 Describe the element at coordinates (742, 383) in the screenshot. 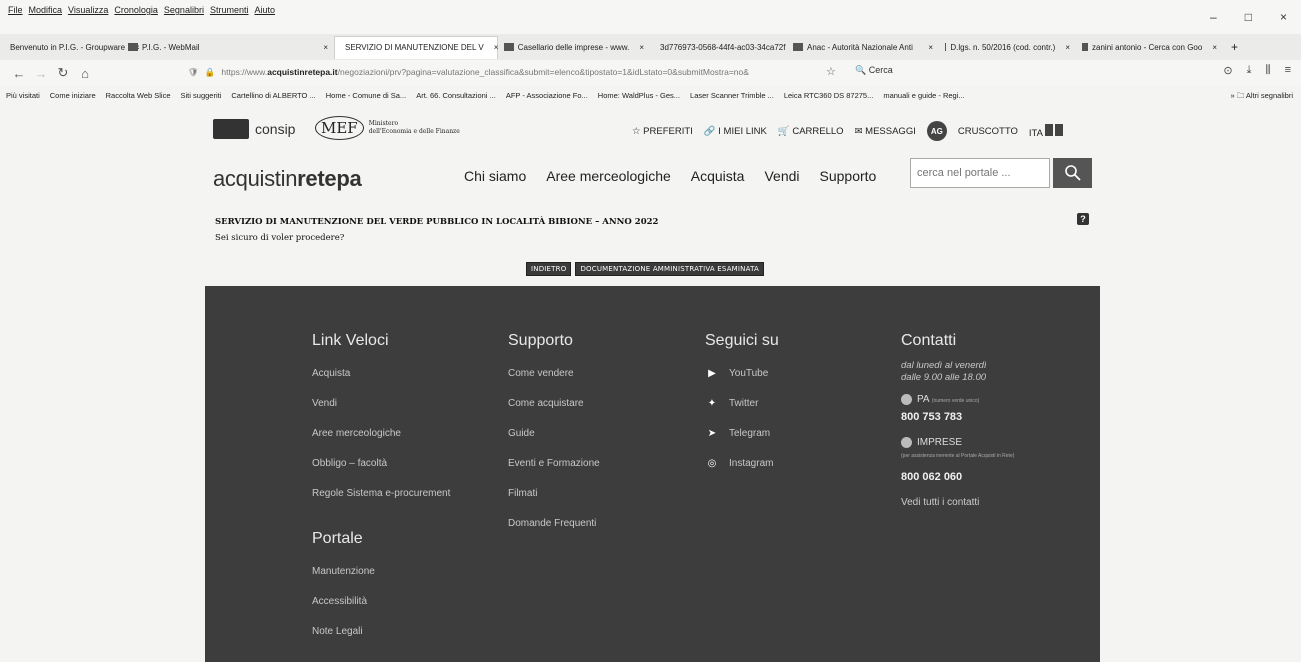

I see `social-link-youtube: ▶ YouTube` at that location.